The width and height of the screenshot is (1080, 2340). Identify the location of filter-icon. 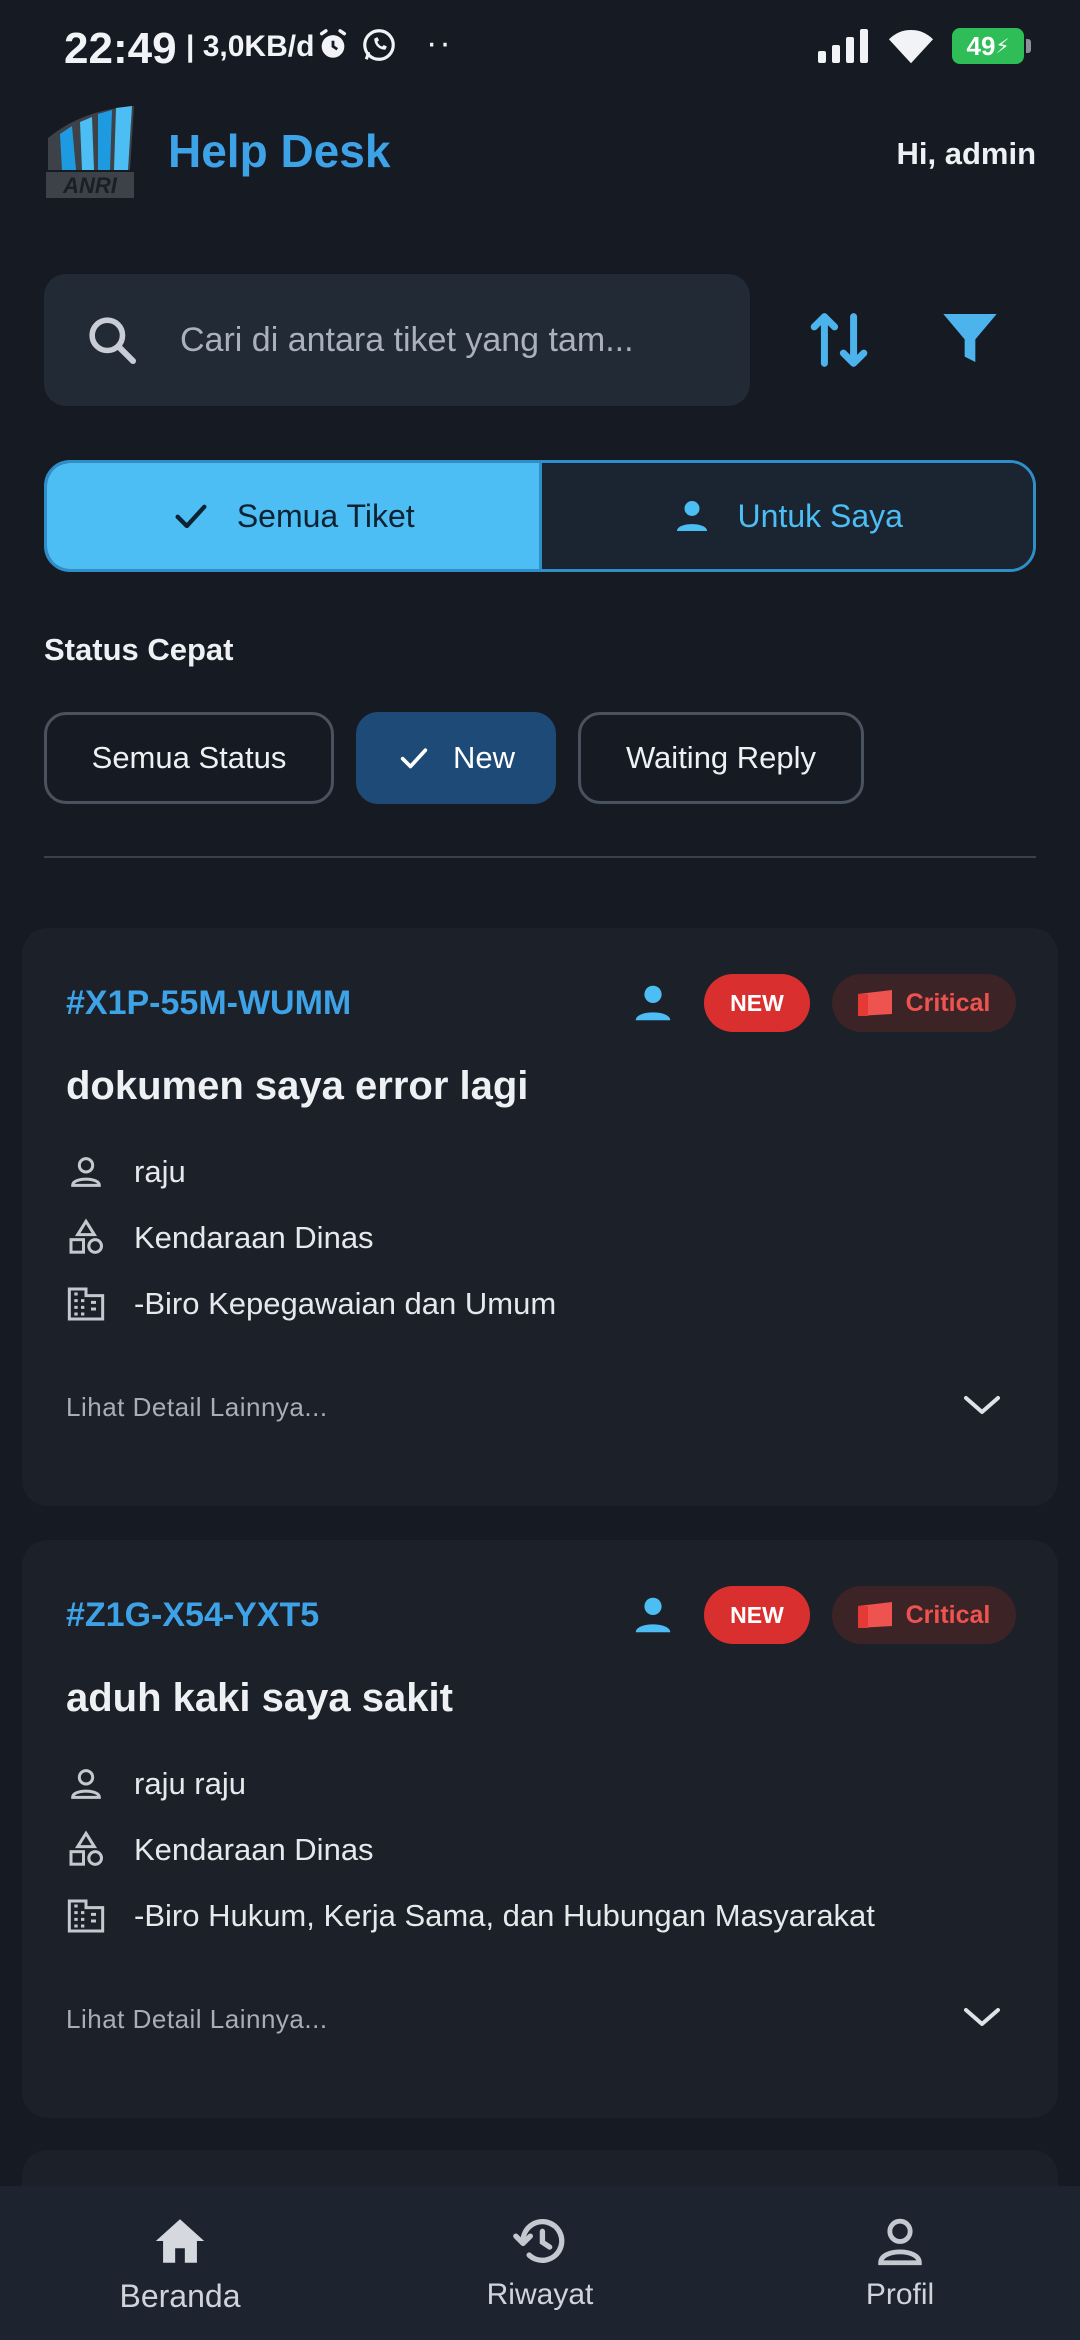
(970, 338).